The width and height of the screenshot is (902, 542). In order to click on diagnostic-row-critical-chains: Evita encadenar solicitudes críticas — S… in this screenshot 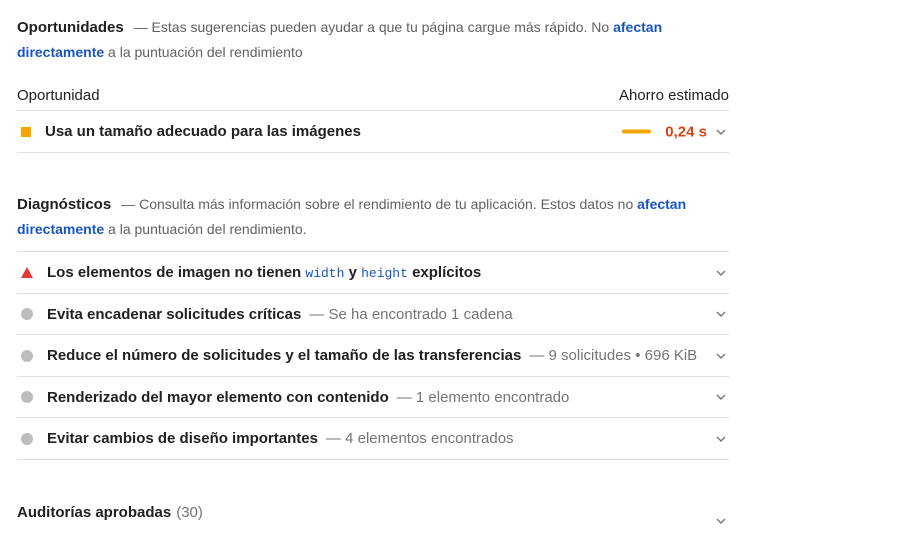, I will do `click(373, 314)`.